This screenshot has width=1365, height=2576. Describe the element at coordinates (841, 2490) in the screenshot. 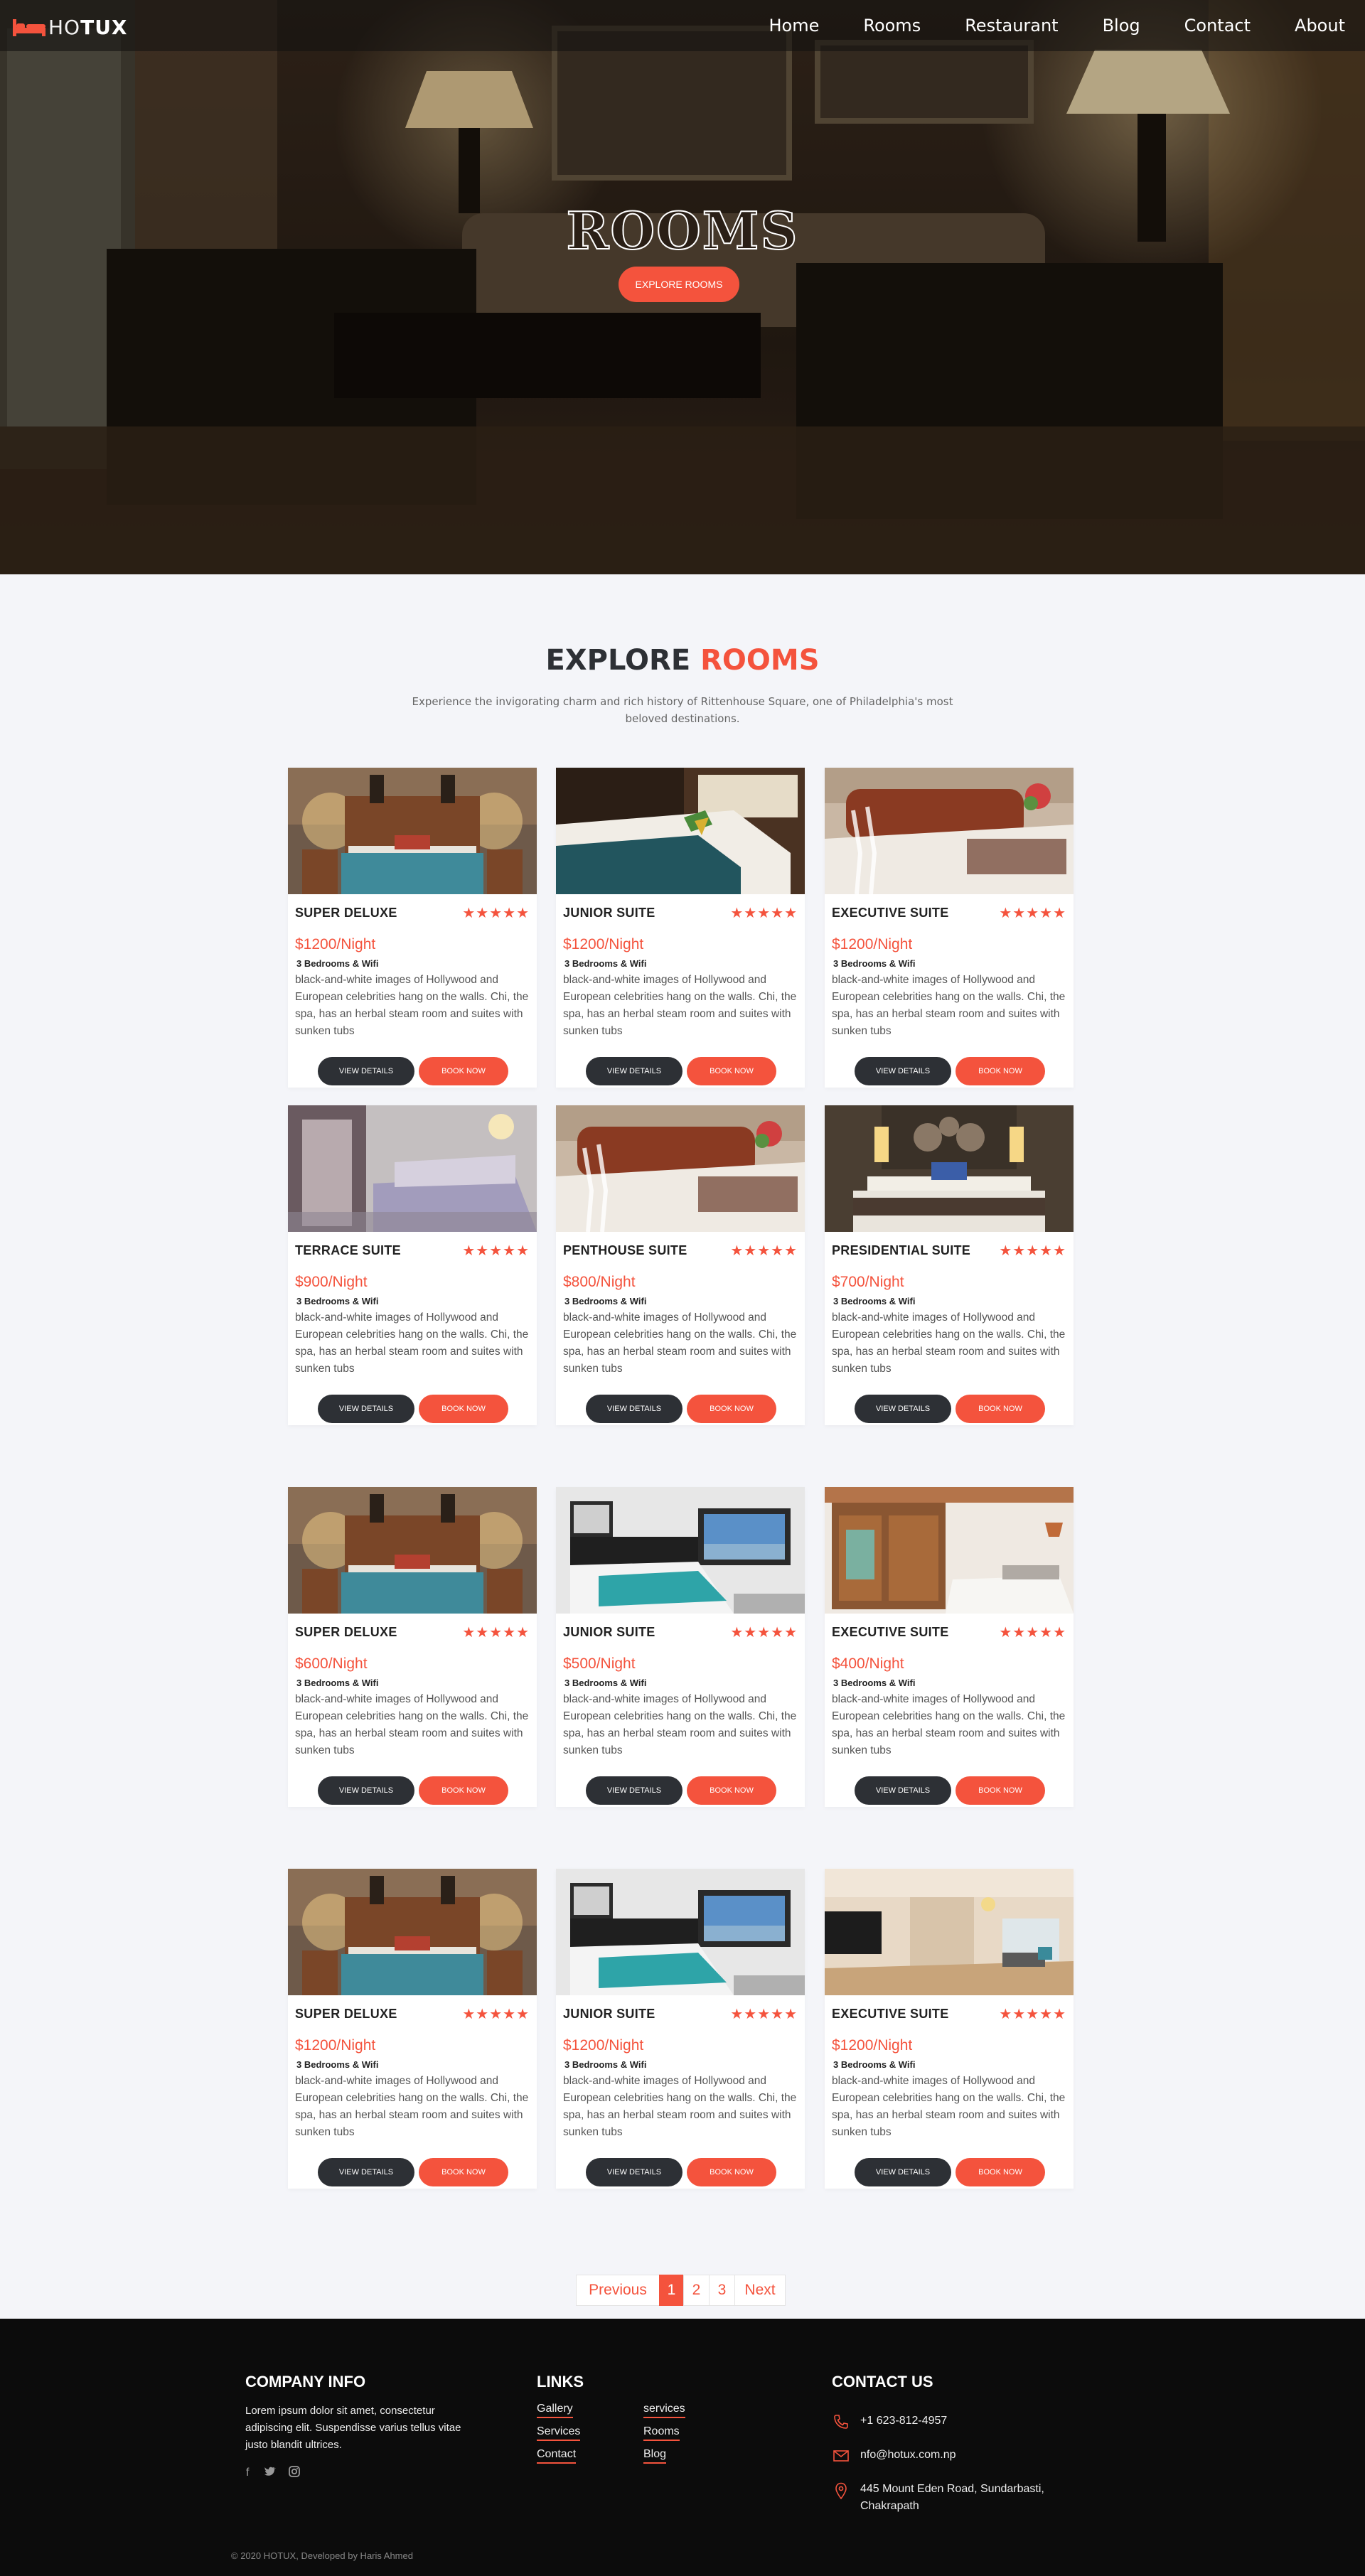

I see `location-icon` at that location.